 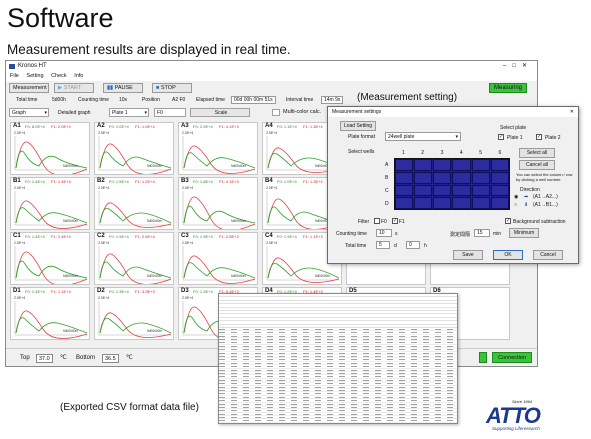 I want to click on f0-value: F0: 1.9E+4, so click(x=287, y=236).